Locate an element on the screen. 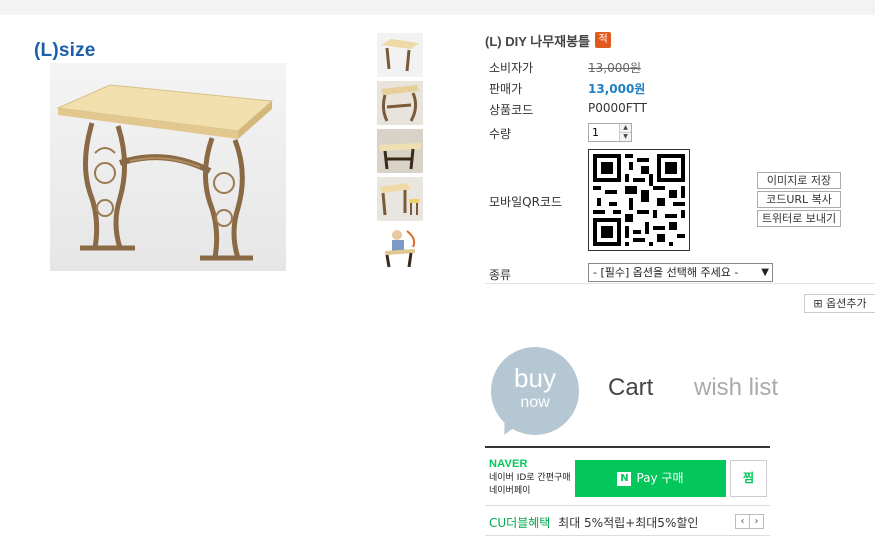 The height and width of the screenshot is (547, 875). quantity-up-button: ▲ is located at coordinates (625, 128).